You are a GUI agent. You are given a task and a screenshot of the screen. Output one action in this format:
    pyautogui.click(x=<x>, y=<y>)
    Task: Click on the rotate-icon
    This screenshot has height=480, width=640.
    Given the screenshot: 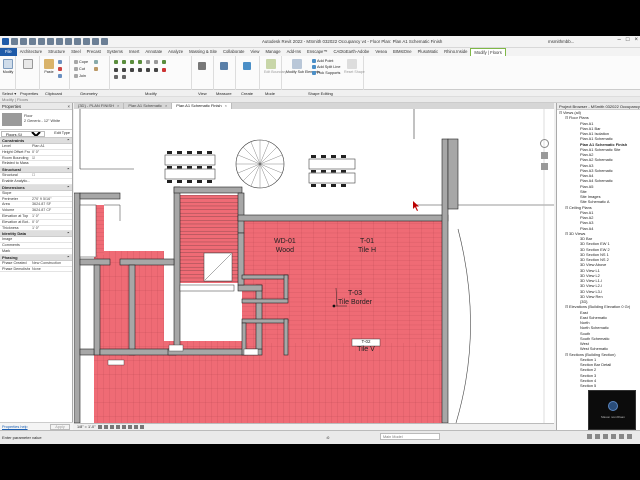 What is the action you would take?
    pyautogui.click(x=132, y=70)
    